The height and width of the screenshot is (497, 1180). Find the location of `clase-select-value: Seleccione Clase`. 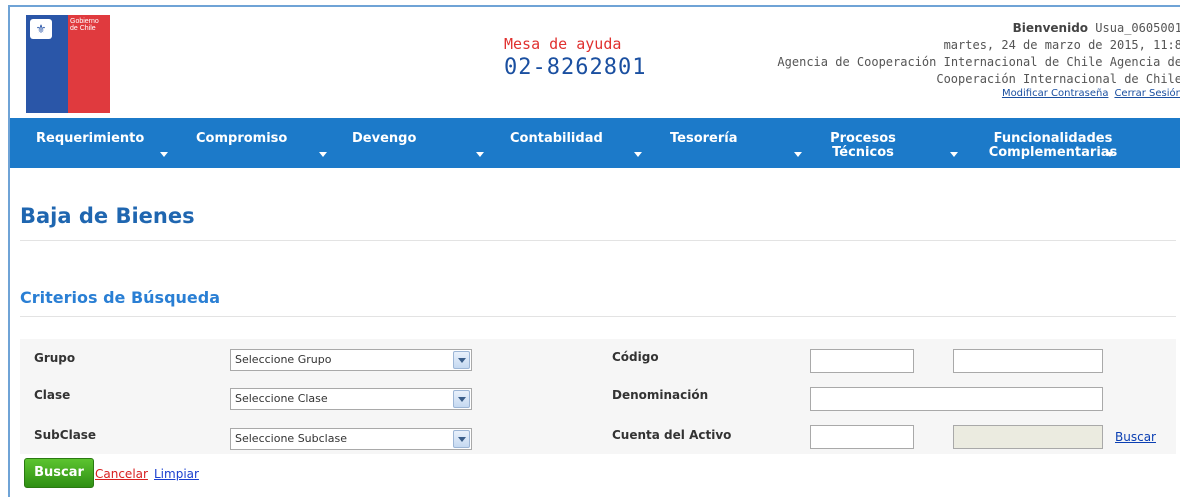

clase-select-value: Seleccione Clase is located at coordinates (281, 398).